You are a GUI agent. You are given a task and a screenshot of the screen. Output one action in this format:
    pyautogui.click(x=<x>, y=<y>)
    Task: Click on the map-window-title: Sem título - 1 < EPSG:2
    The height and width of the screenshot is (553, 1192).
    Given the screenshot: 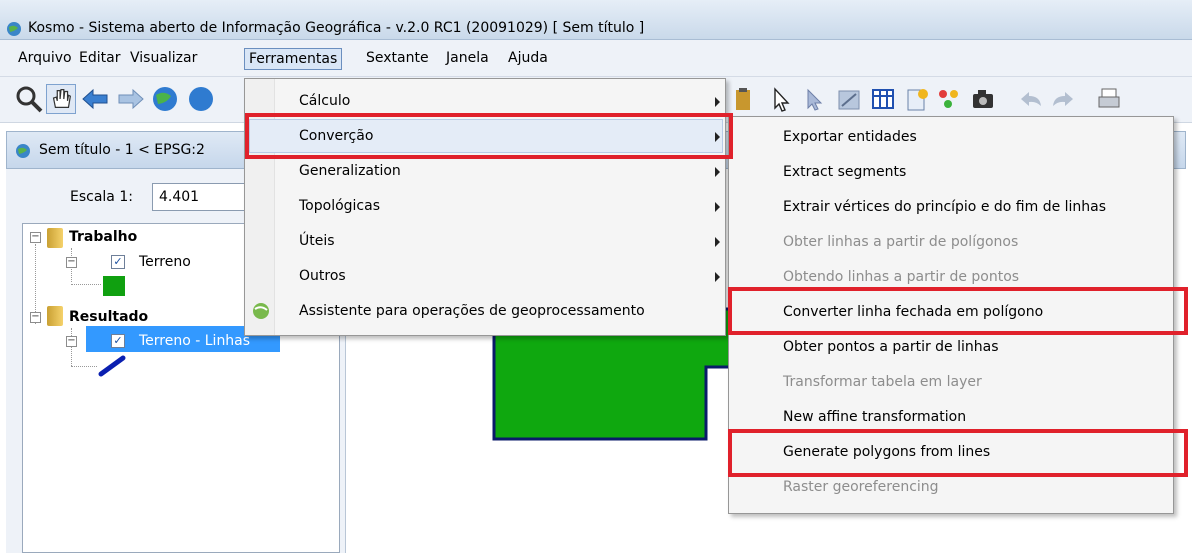 What is the action you would take?
    pyautogui.click(x=122, y=150)
    